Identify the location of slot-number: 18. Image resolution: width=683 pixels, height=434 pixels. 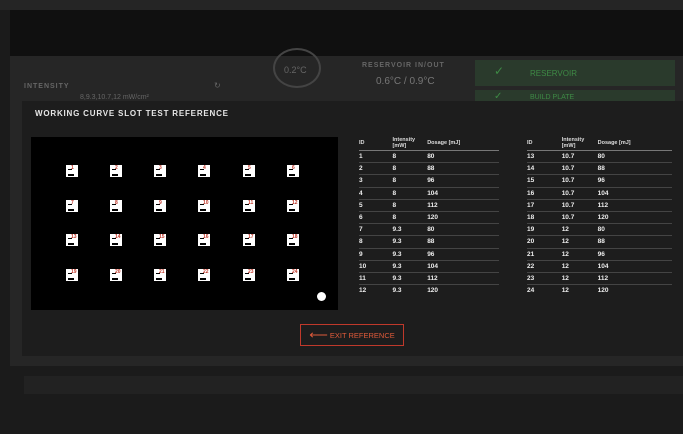
(295, 237).